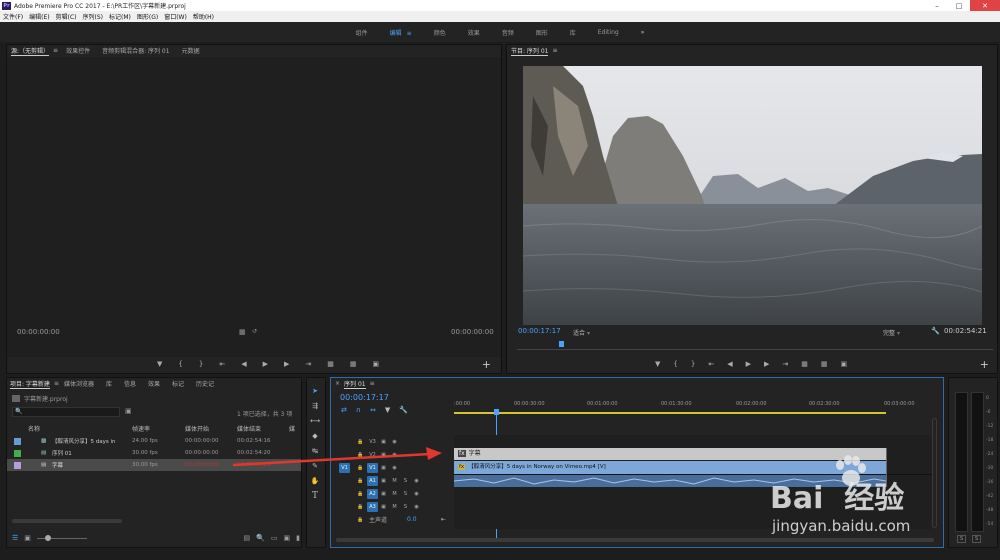 This screenshot has width=1000, height=560. What do you see at coordinates (937, 5) in the screenshot?
I see `minimize-button: –` at bounding box center [937, 5].